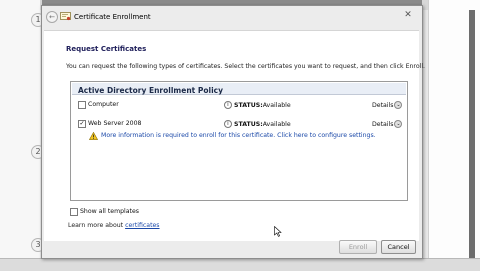 The height and width of the screenshot is (271, 480). What do you see at coordinates (82, 105) in the screenshot?
I see `computer-checkbox` at bounding box center [82, 105].